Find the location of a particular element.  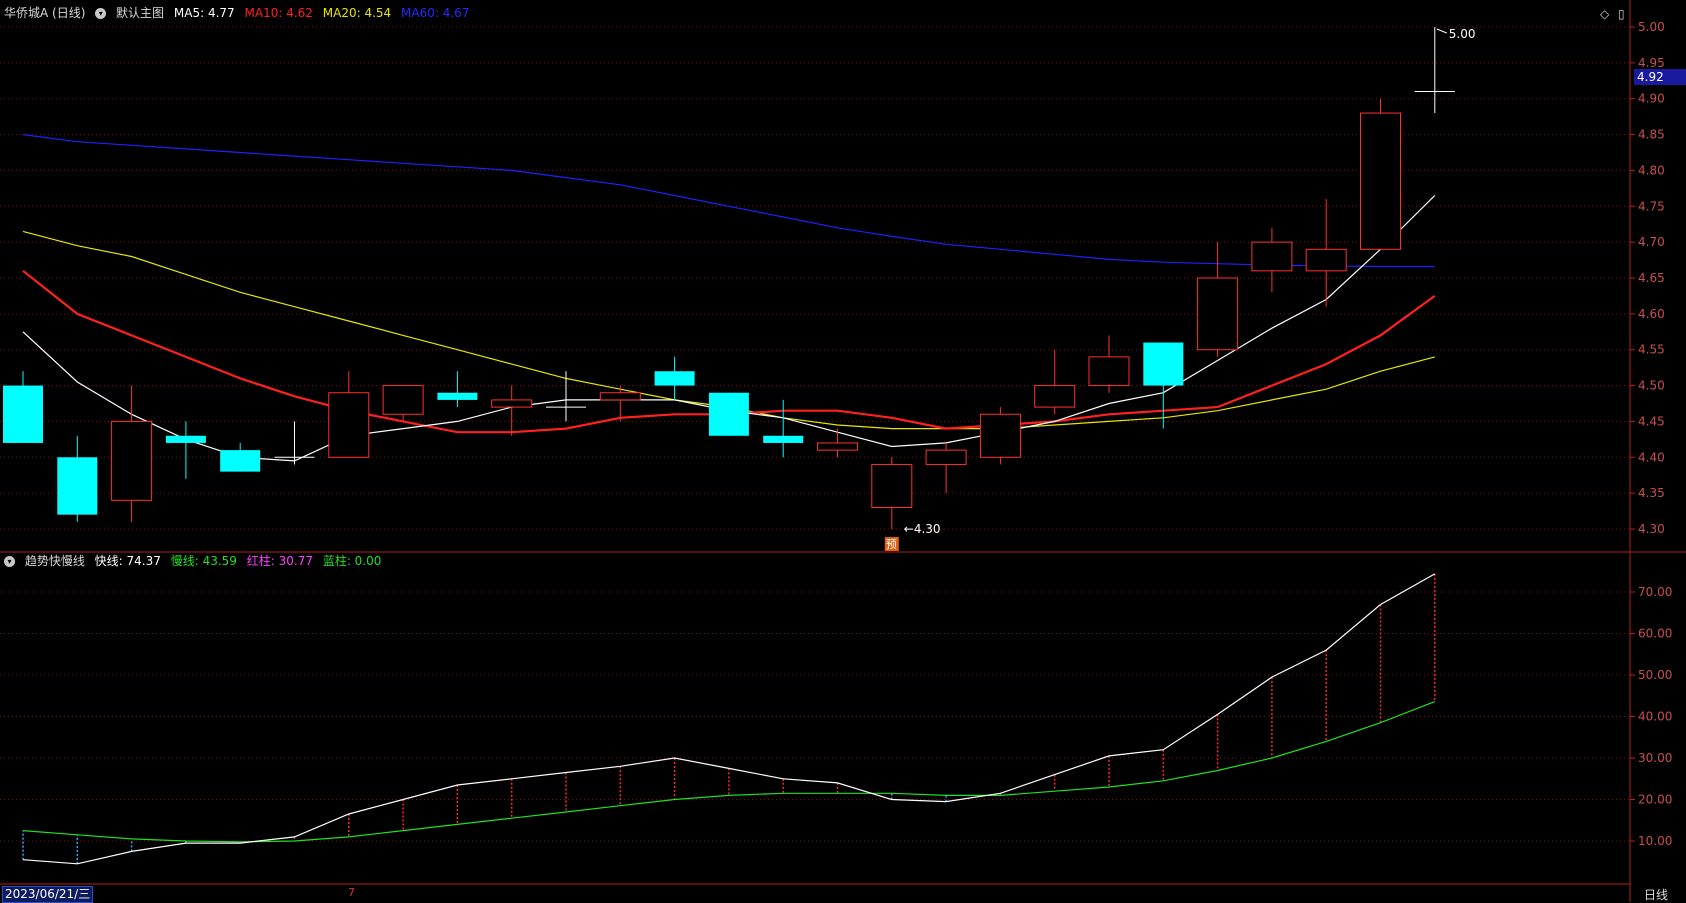

price-tick-label: 4.60 is located at coordinates (1651, 314).